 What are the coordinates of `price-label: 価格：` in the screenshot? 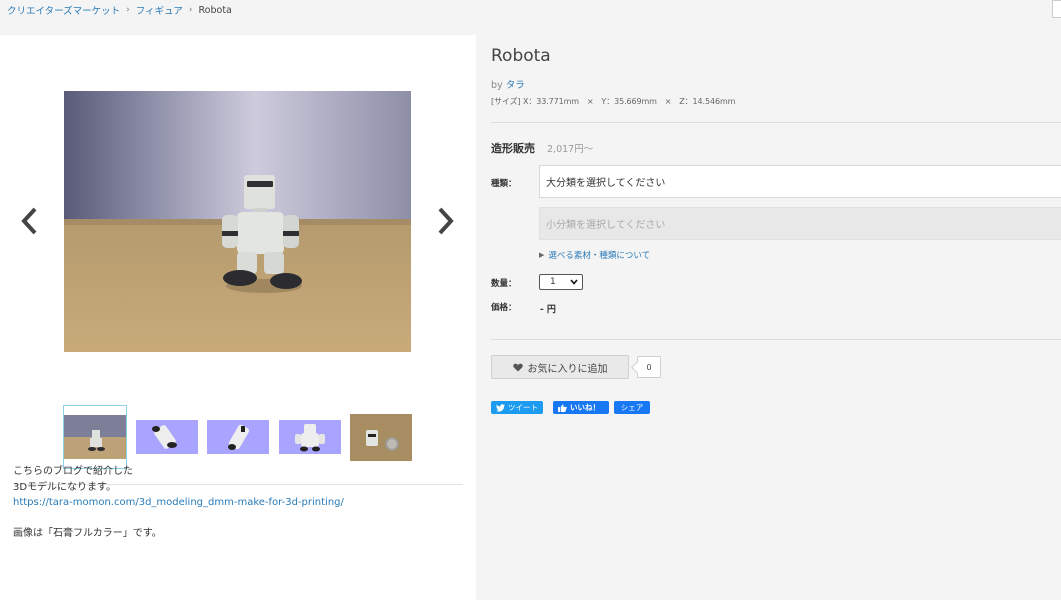 It's located at (504, 308).